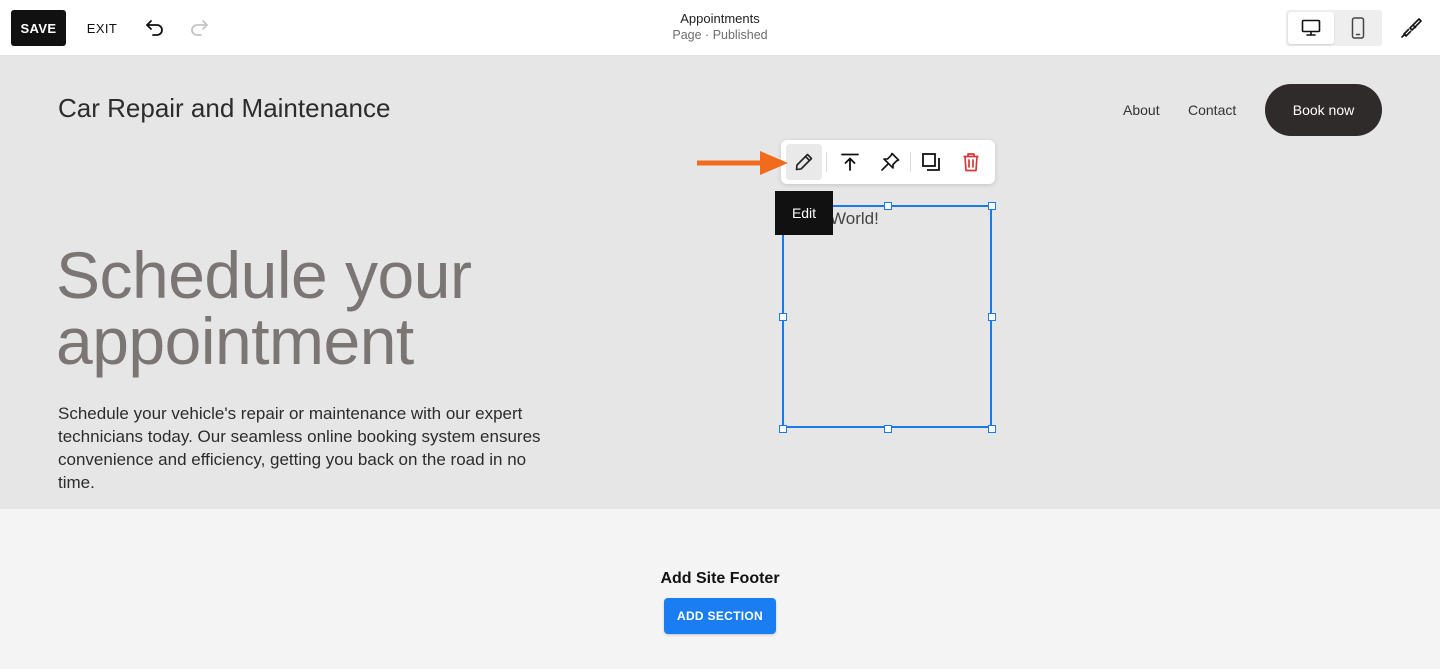 Image resolution: width=1440 pixels, height=669 pixels. Describe the element at coordinates (155, 27) in the screenshot. I see `undo-icon` at that location.